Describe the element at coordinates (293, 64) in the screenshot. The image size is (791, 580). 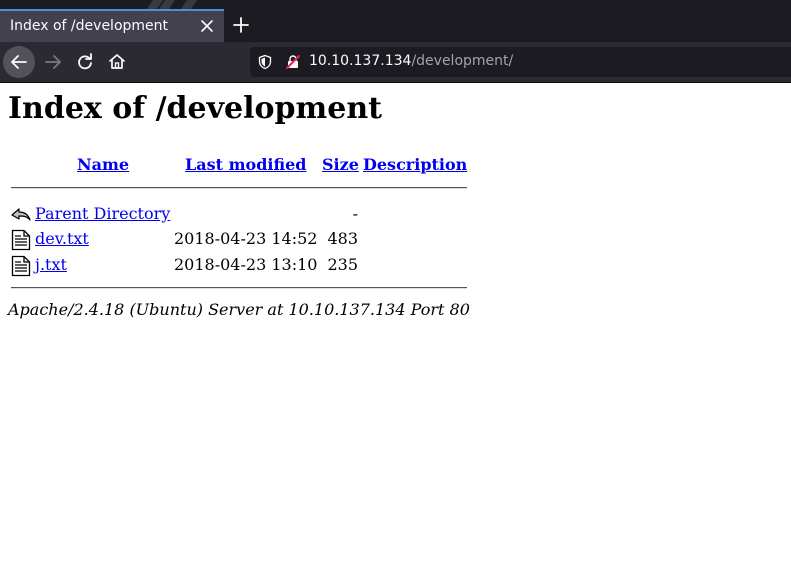
I see `insecure-lock-icon` at that location.